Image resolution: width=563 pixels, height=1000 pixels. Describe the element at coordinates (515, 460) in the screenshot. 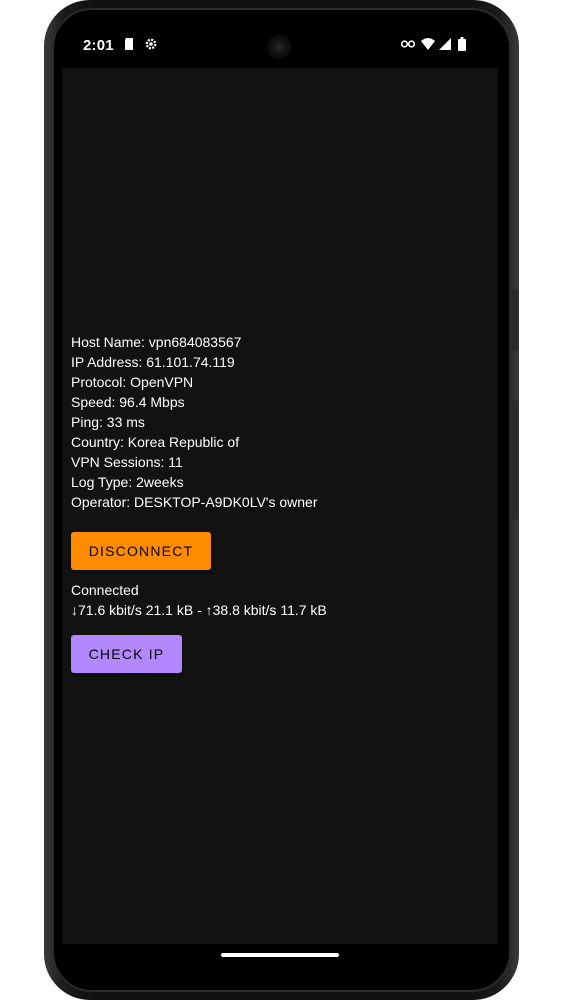

I see `volume-button` at that location.